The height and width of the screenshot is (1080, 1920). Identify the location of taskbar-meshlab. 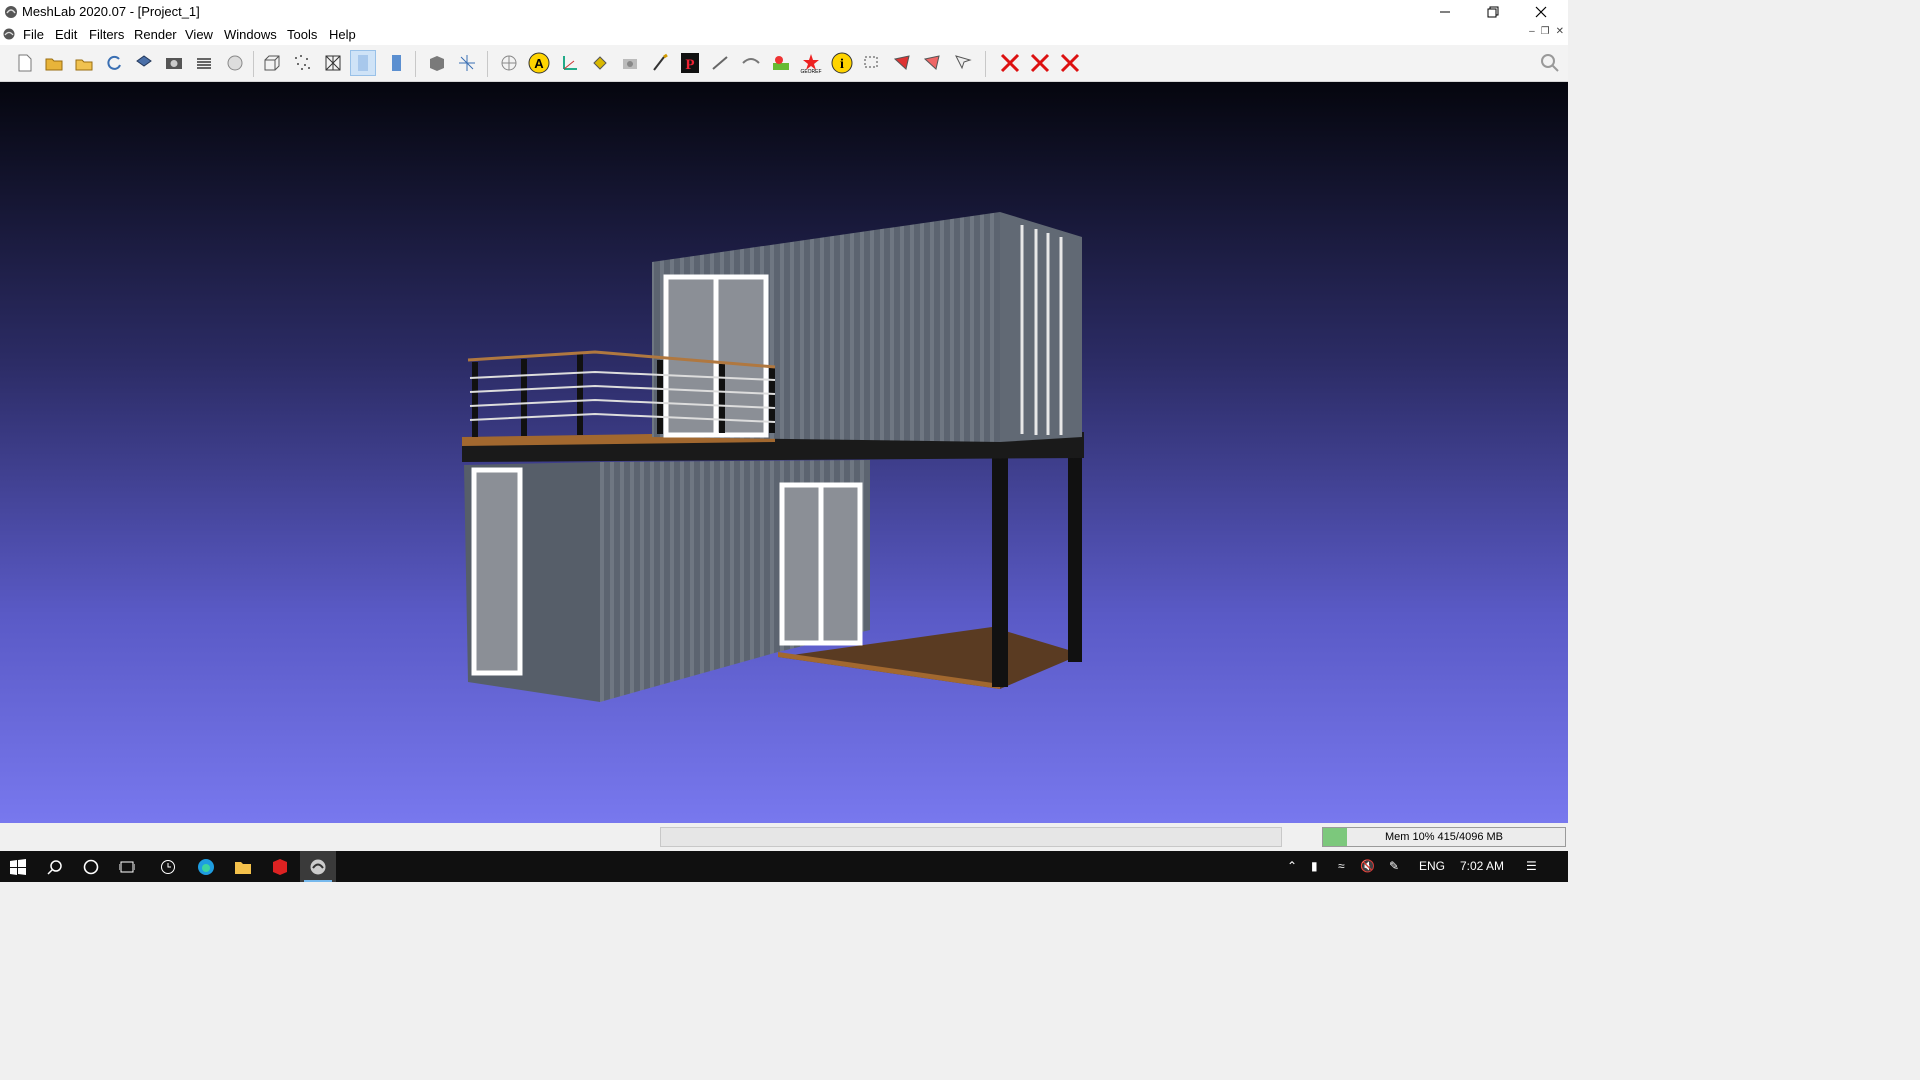
(318, 866).